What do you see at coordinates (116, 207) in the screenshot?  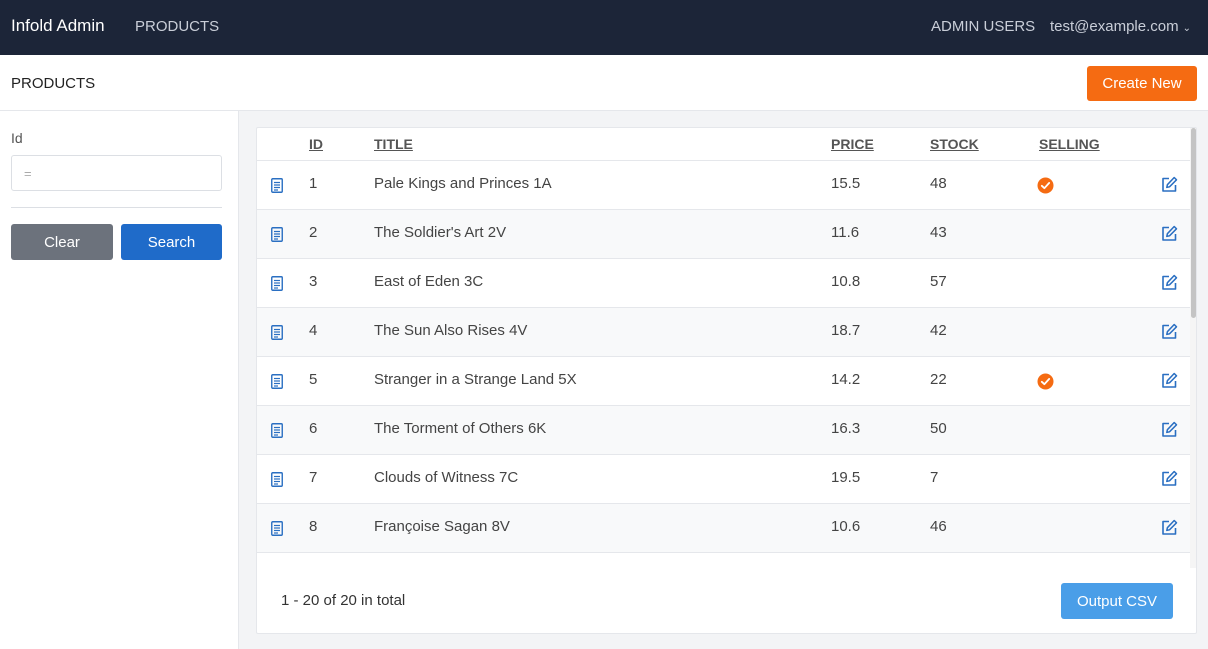 I see `divider` at bounding box center [116, 207].